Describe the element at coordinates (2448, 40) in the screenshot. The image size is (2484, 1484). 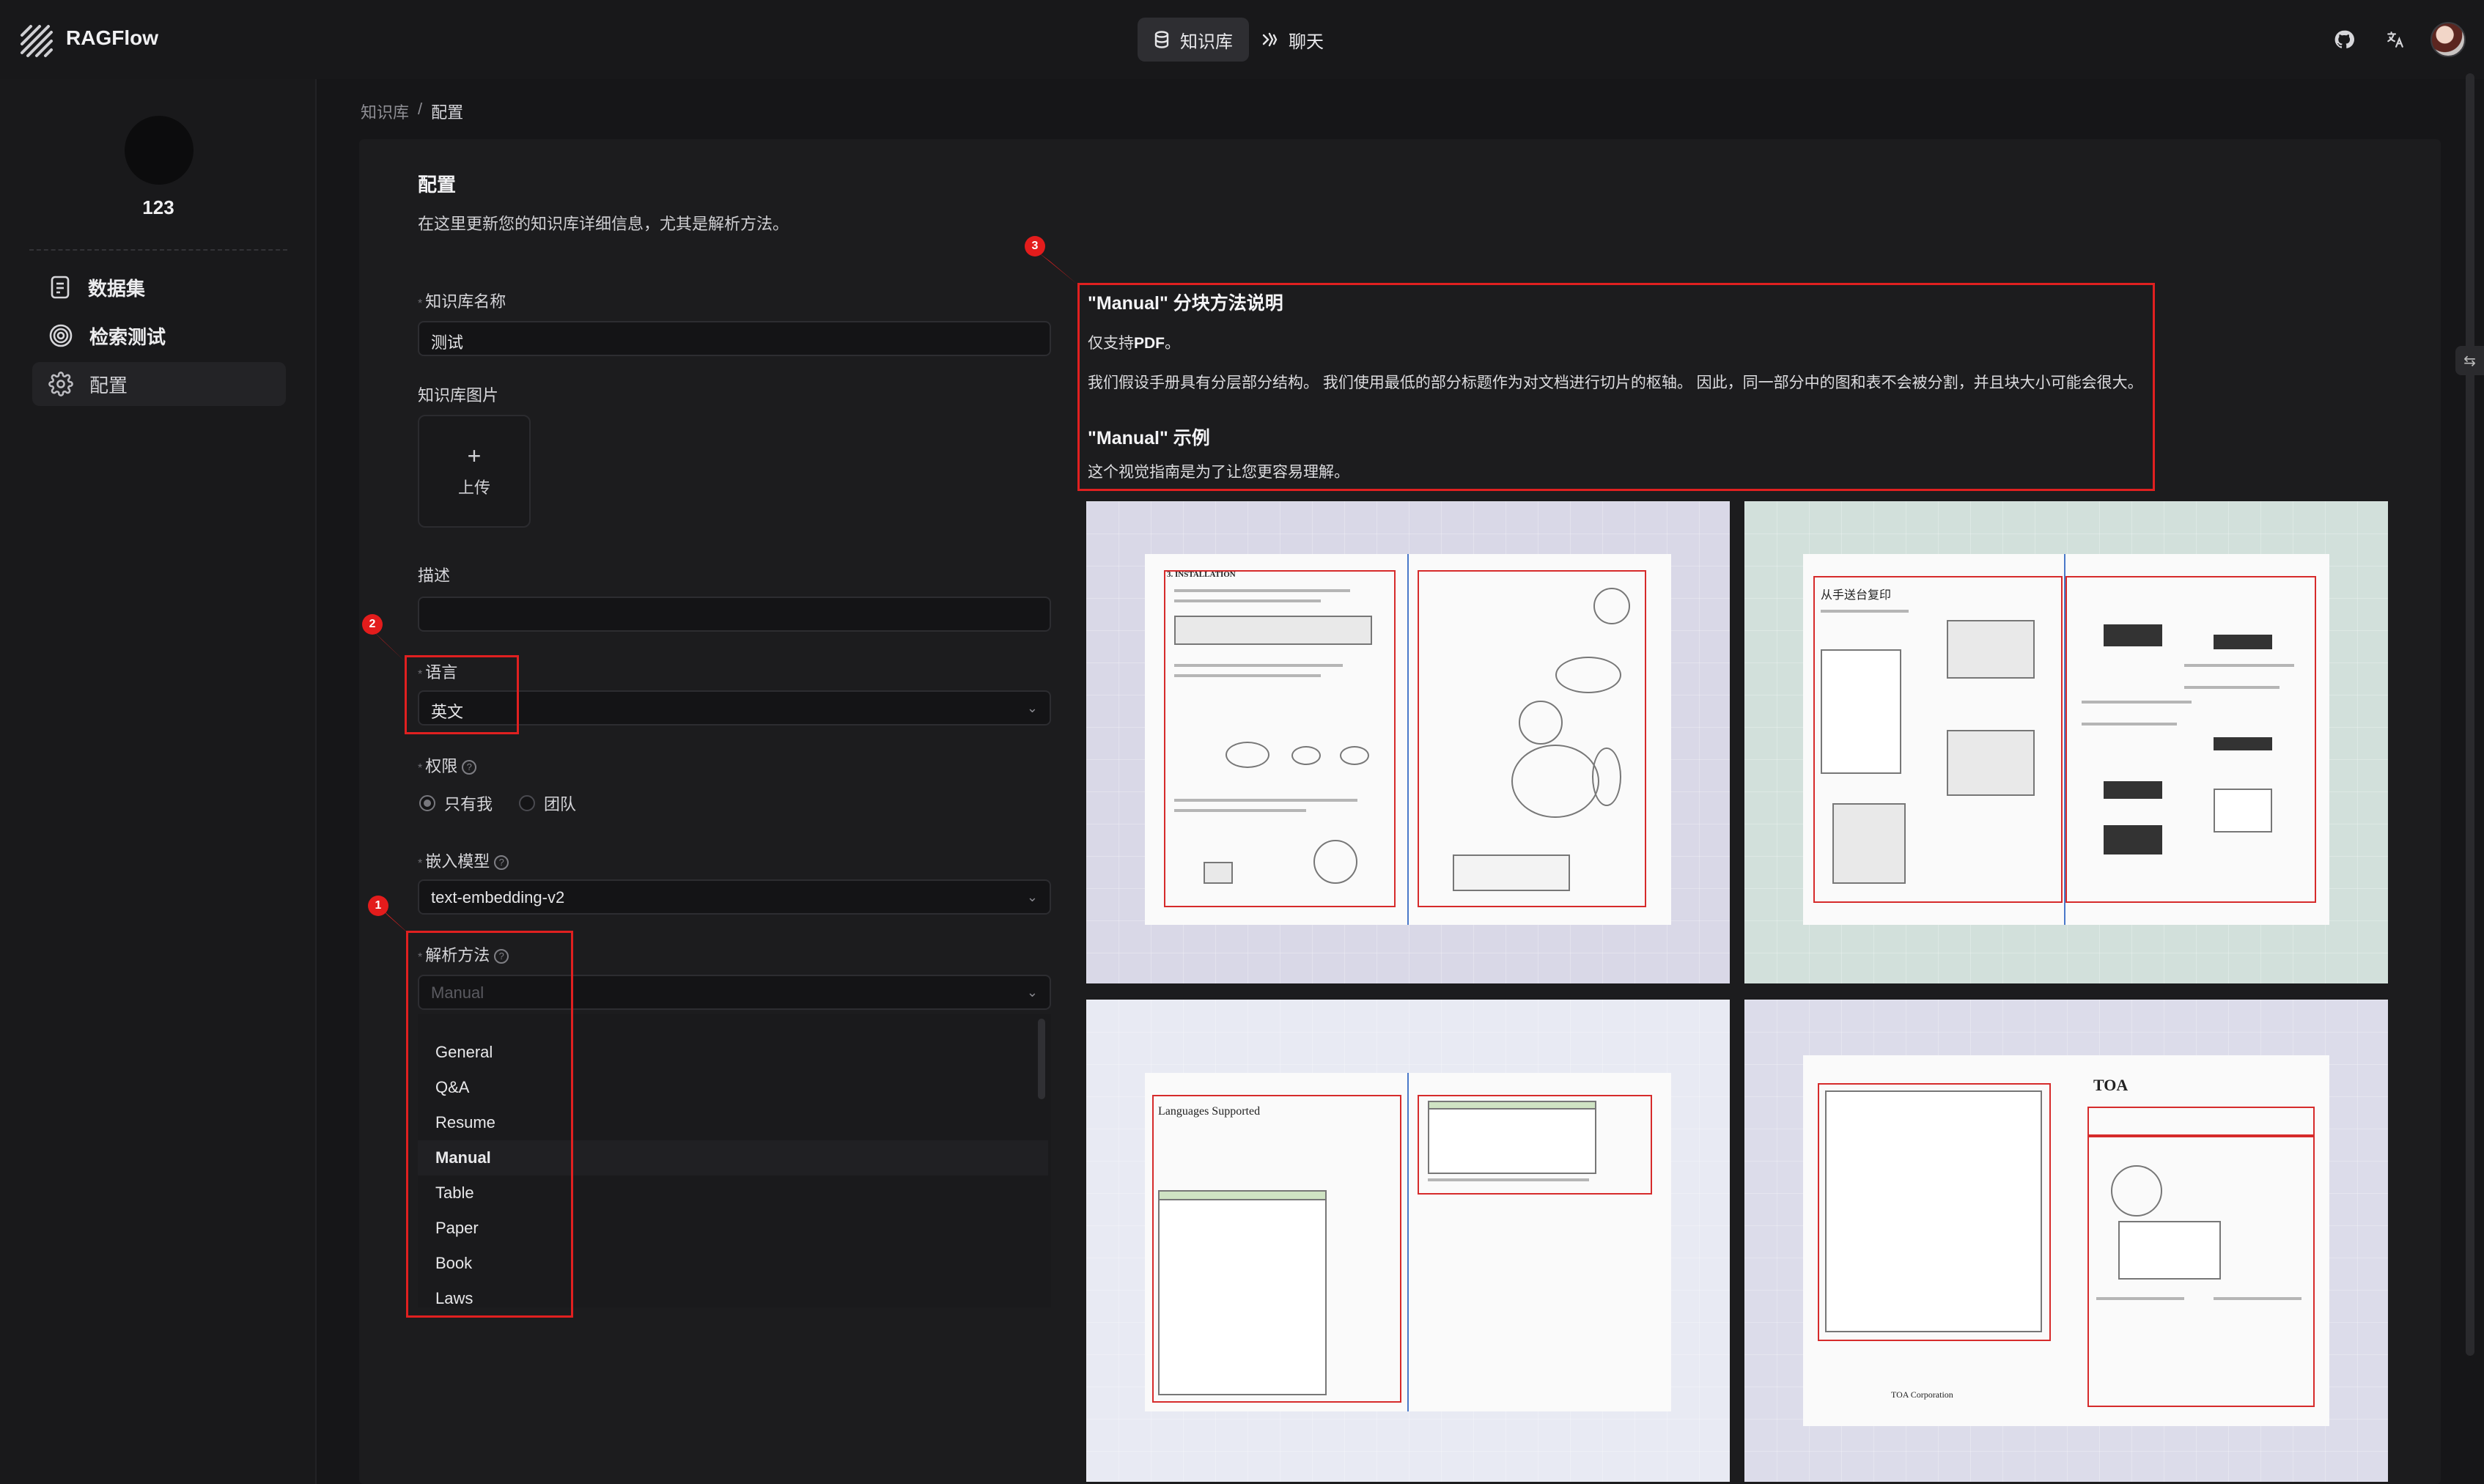
I see `user-avatar` at that location.